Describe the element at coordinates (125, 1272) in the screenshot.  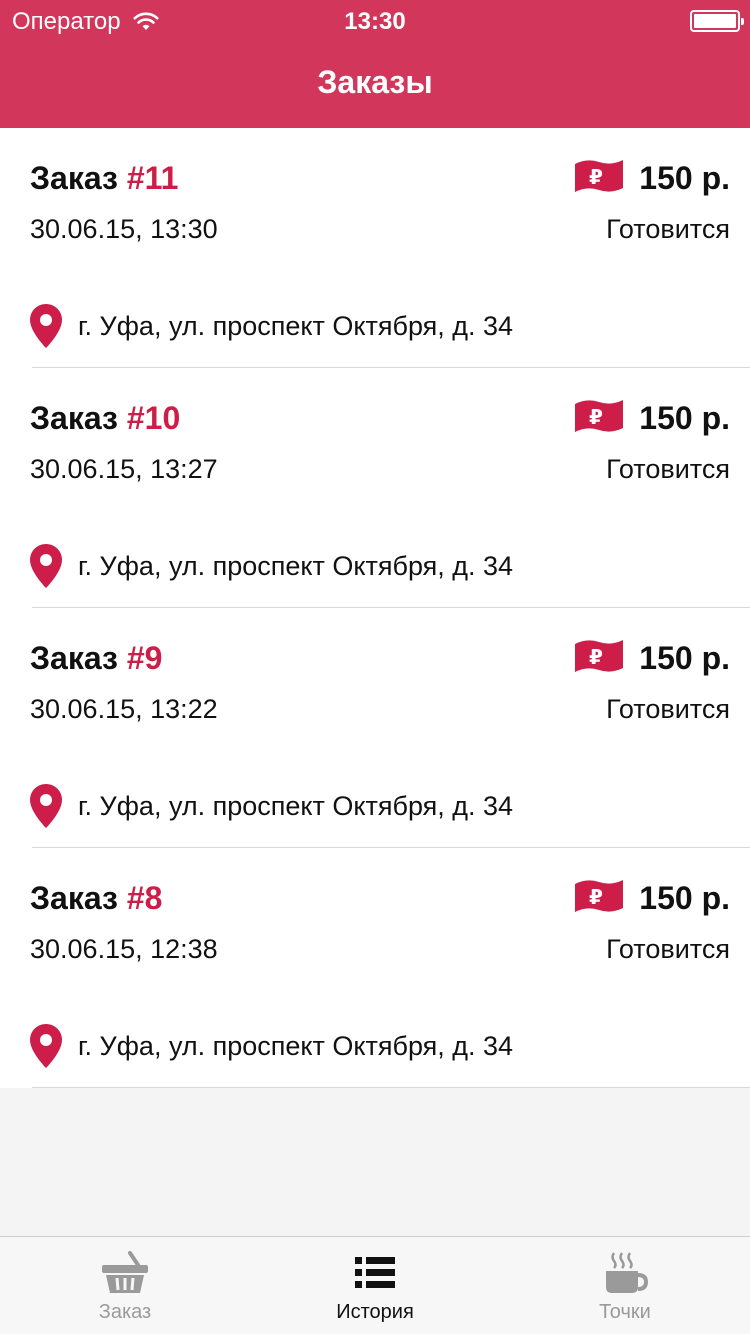
I see `basket-icon` at that location.